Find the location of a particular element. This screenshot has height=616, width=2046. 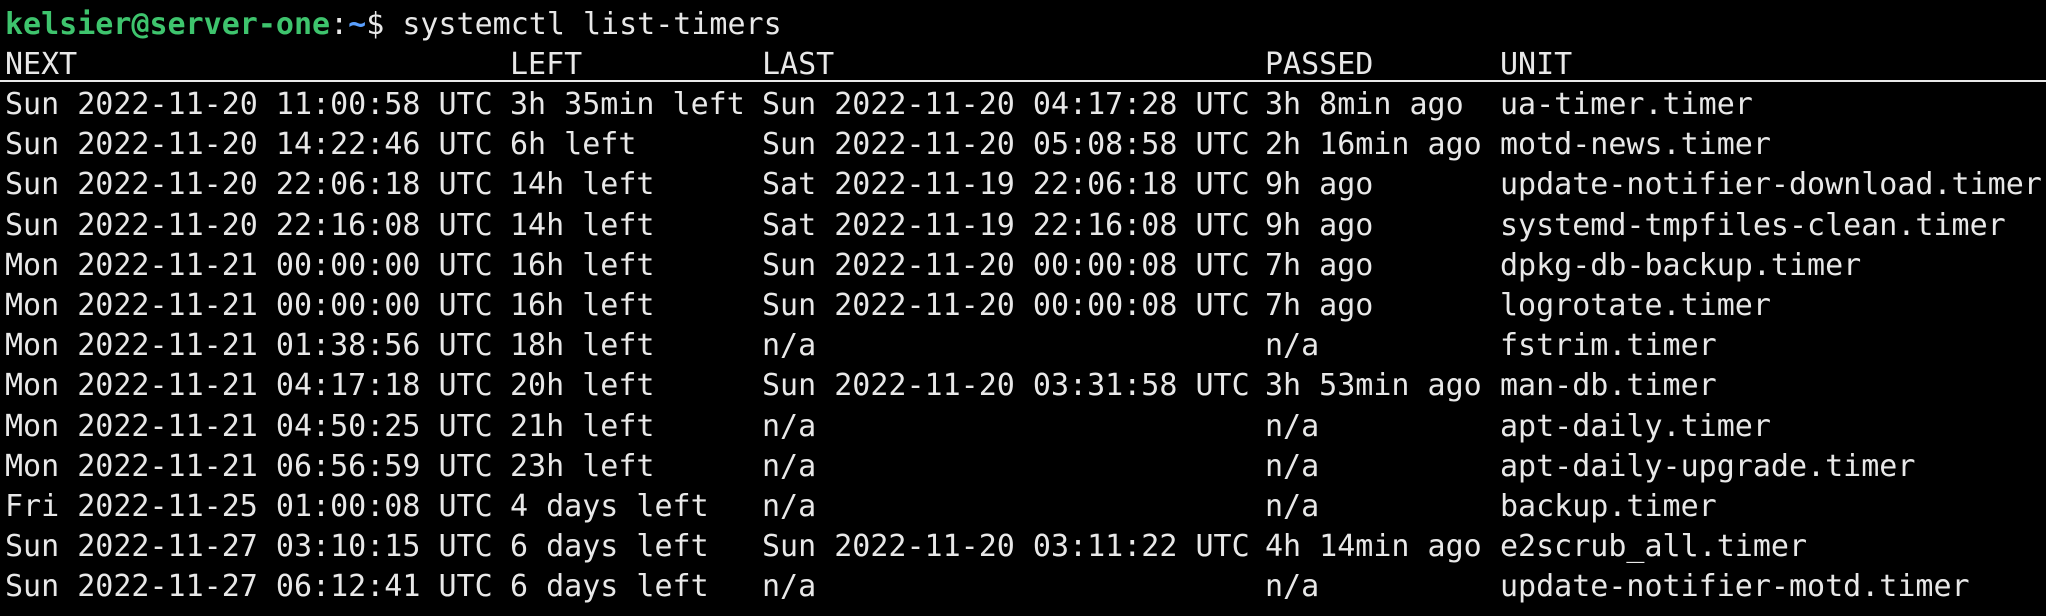

cell-time-left: 21h left is located at coordinates (582, 426).